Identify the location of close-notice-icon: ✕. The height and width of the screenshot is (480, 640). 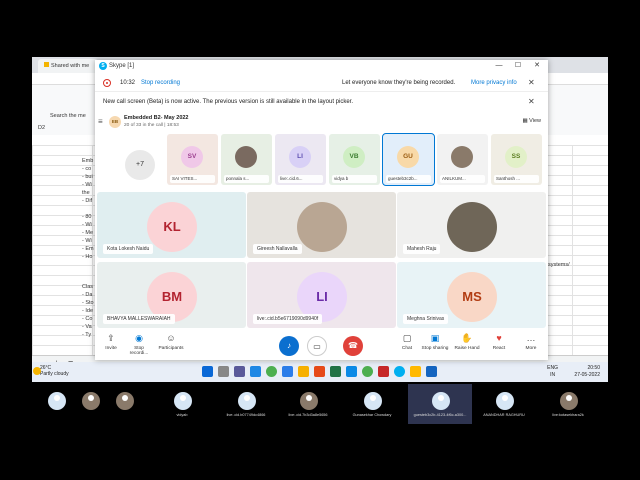
(531, 102).